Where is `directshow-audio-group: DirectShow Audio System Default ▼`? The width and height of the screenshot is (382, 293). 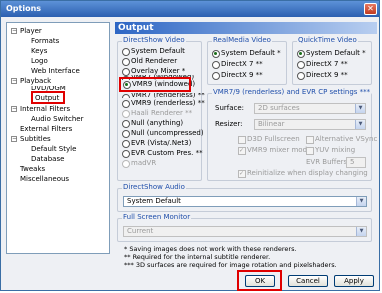
directshow-audio-group: DirectShow Audio System Default ▼ is located at coordinates (244, 197).